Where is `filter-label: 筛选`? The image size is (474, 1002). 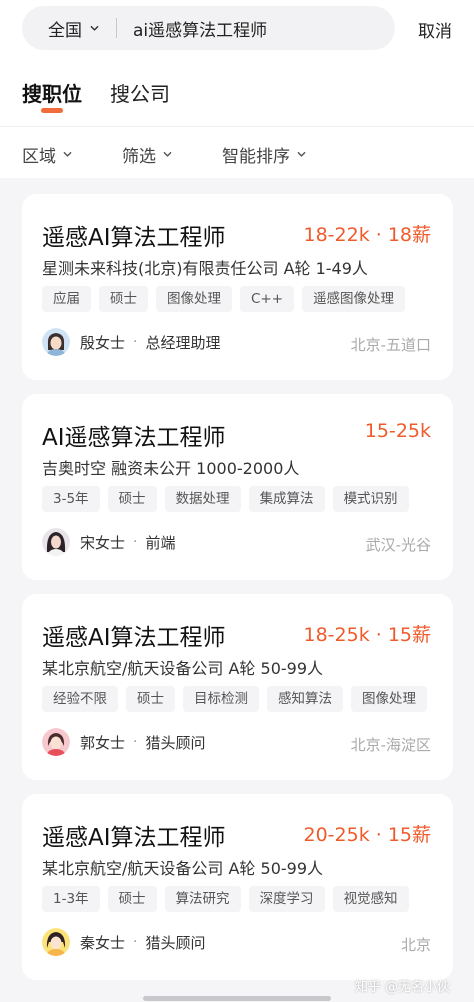 filter-label: 筛选 is located at coordinates (139, 157).